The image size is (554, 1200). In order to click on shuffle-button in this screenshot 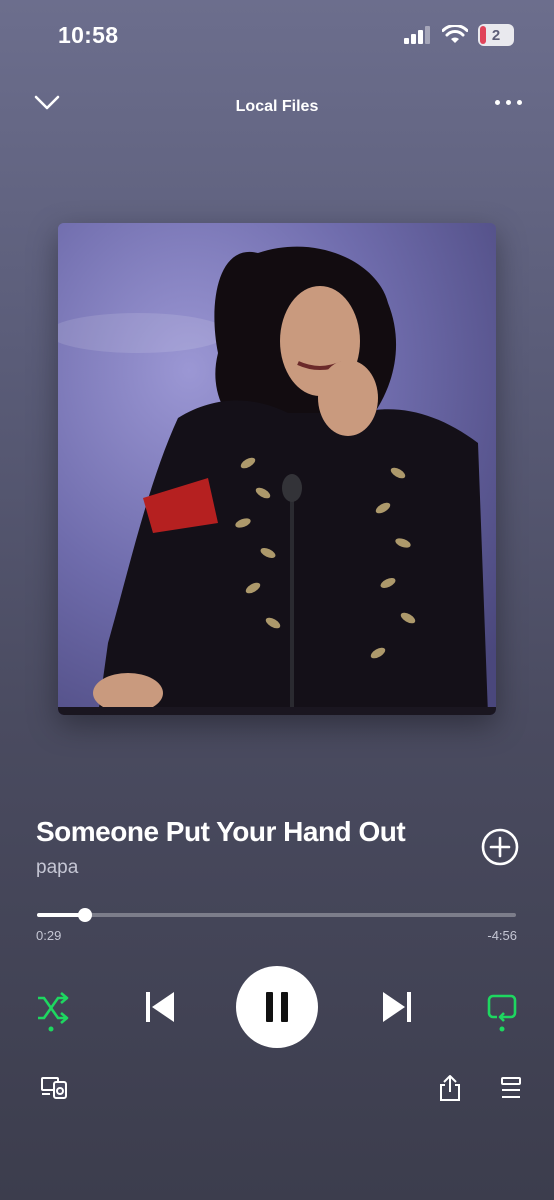, I will do `click(53, 1014)`.